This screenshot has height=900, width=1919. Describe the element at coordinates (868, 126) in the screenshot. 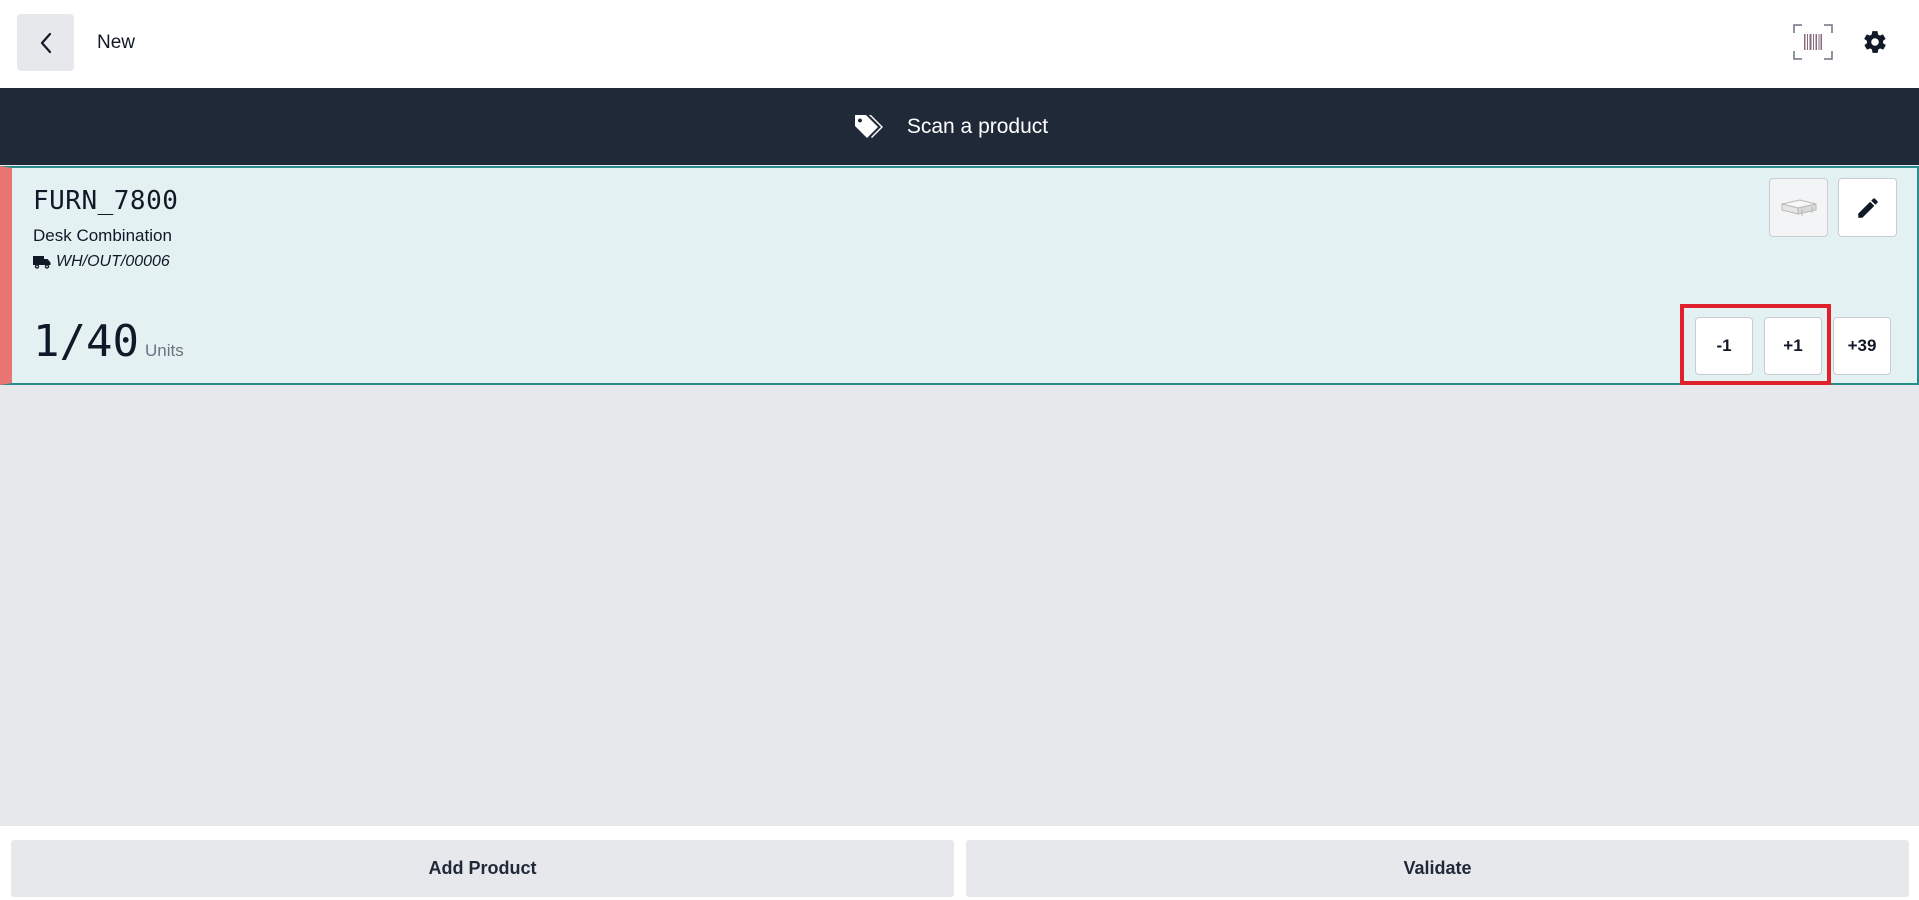

I see `tags-icon` at that location.